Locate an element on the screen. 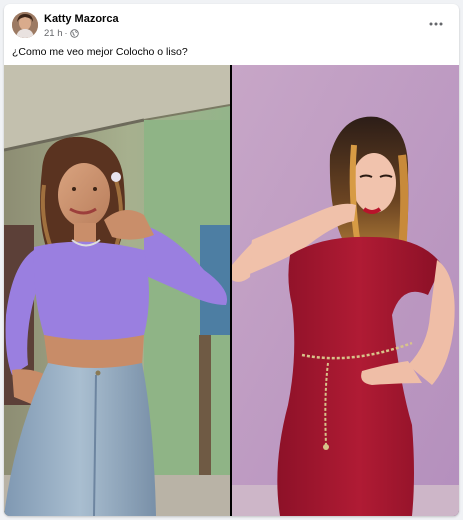 This screenshot has height=520, width=463. more-options-button is located at coordinates (436, 24).